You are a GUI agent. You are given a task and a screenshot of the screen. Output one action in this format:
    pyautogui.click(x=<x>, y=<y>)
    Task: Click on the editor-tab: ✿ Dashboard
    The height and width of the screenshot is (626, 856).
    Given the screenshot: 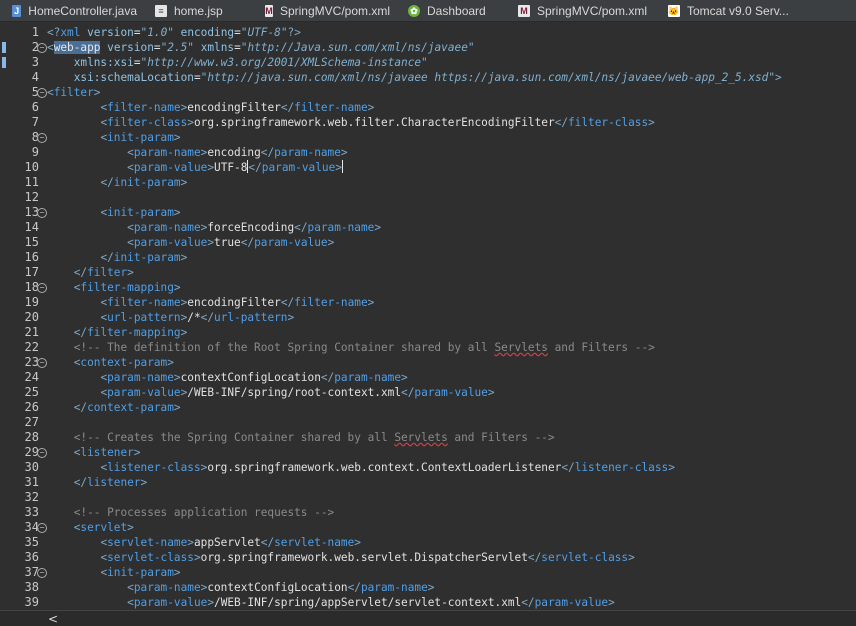 What is the action you would take?
    pyautogui.click(x=451, y=10)
    